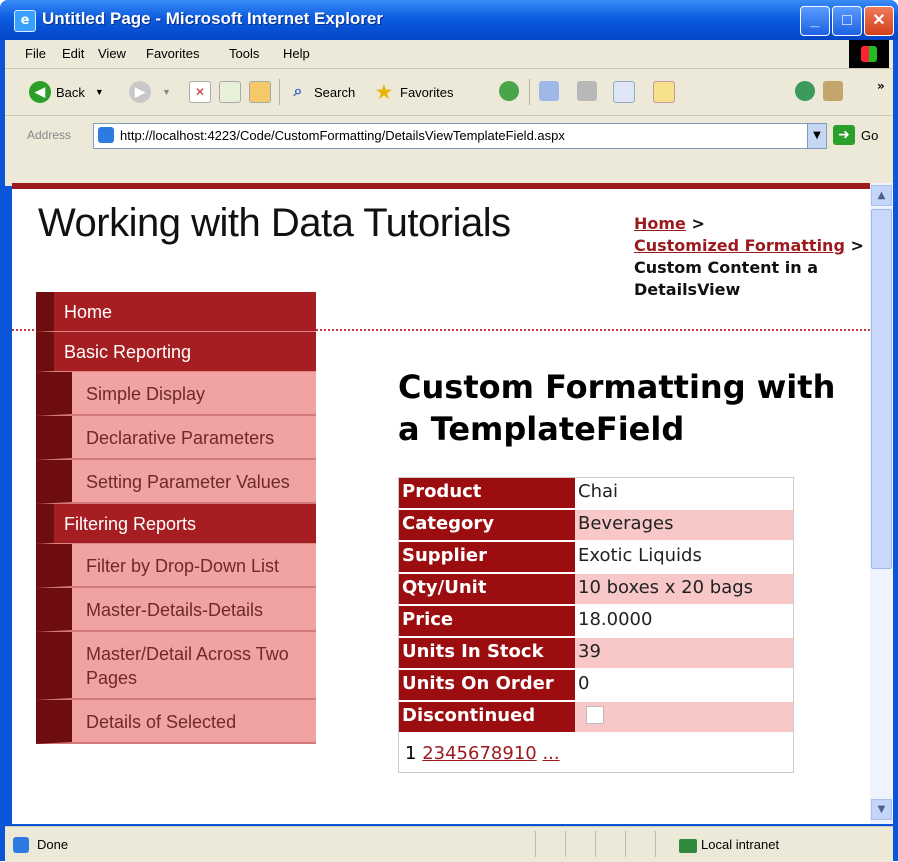 The width and height of the screenshot is (898, 862). What do you see at coordinates (624, 92) in the screenshot?
I see `edit-icon` at bounding box center [624, 92].